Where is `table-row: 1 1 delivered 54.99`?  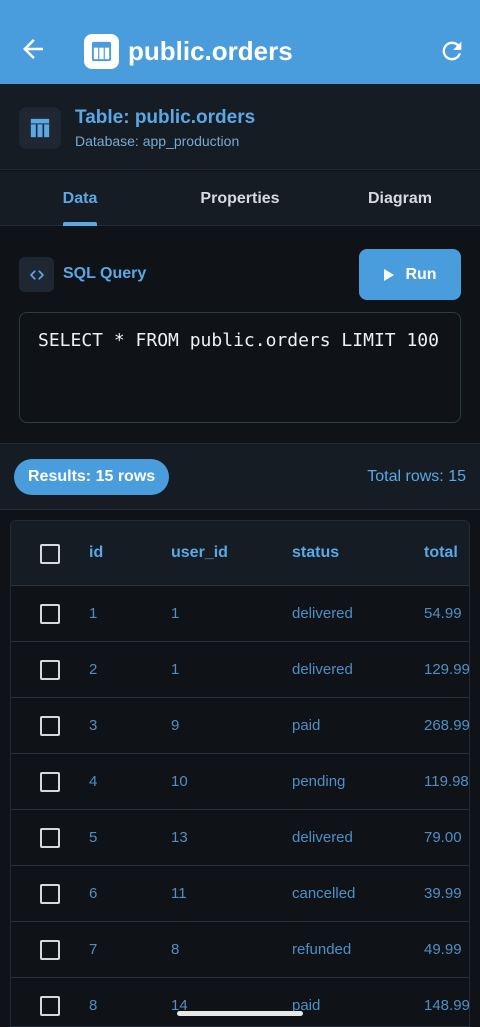 table-row: 1 1 delivered 54.99 is located at coordinates (240, 614).